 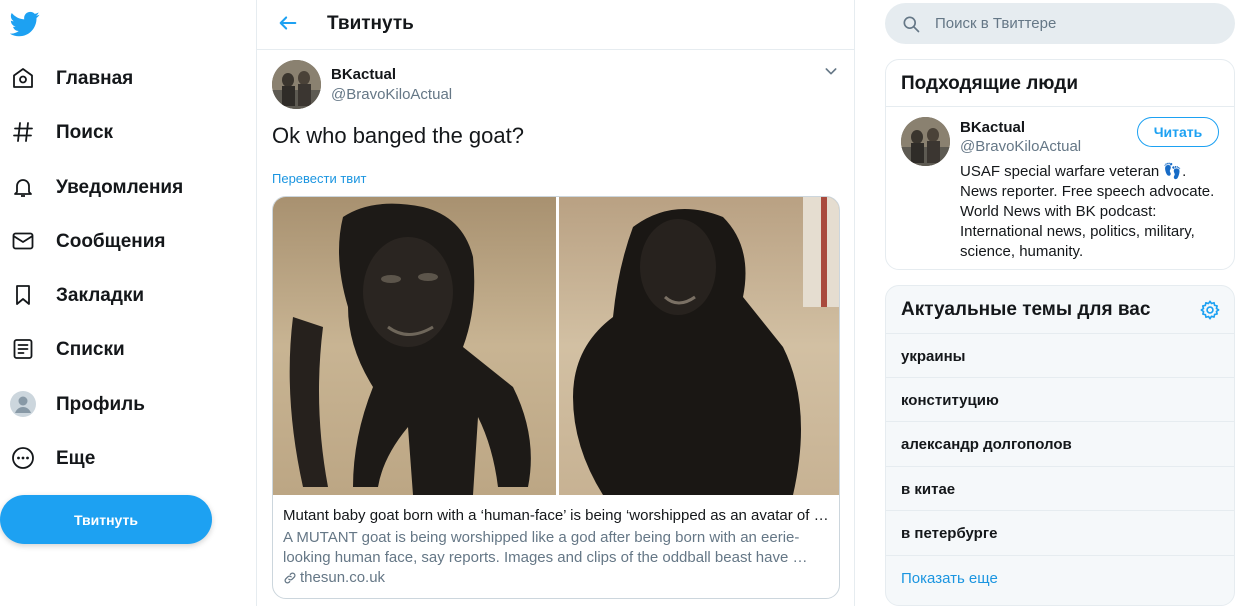 What do you see at coordinates (555, 25) in the screenshot?
I see `main-header: Твитнуть` at bounding box center [555, 25].